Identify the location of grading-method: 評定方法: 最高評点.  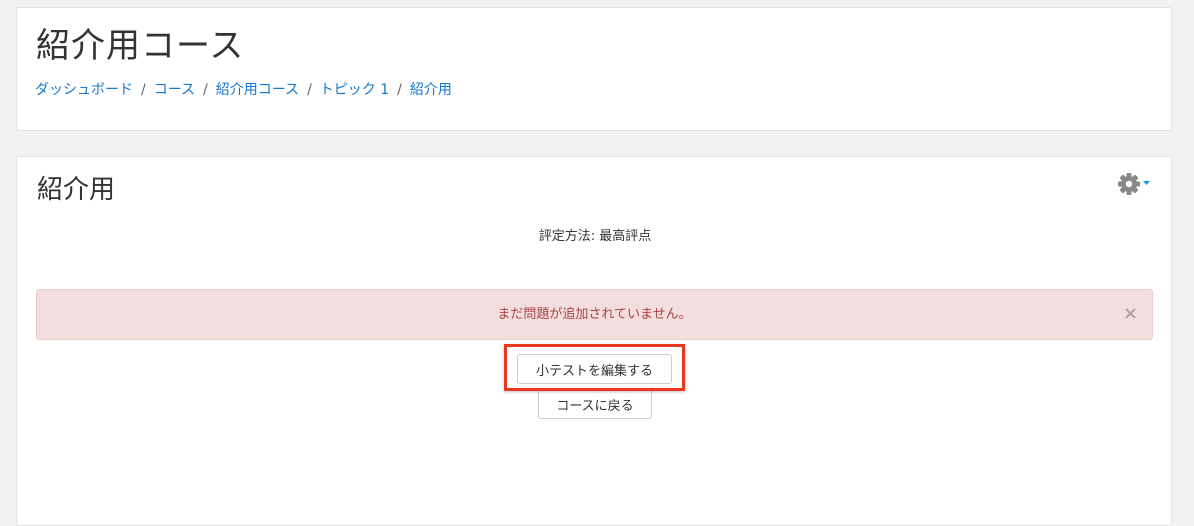
(595, 236).